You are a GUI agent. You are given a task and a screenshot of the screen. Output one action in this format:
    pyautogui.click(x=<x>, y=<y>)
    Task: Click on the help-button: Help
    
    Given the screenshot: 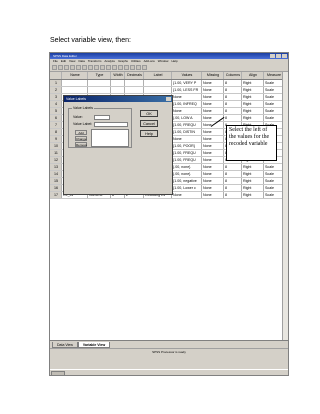 What is the action you would take?
    pyautogui.click(x=149, y=133)
    